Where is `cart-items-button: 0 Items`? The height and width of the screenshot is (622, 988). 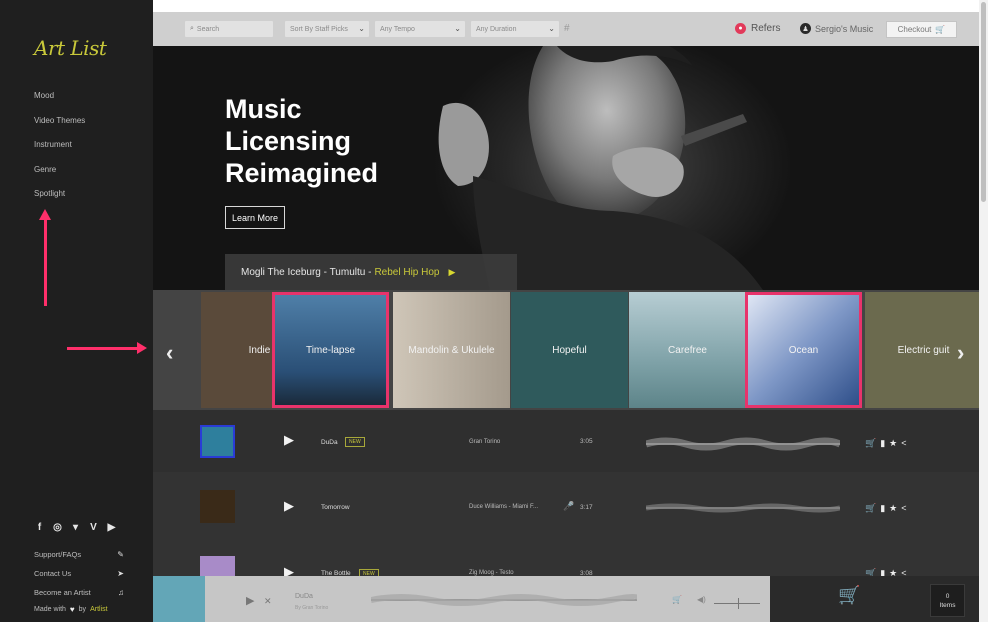 cart-items-button: 0 Items is located at coordinates (947, 600).